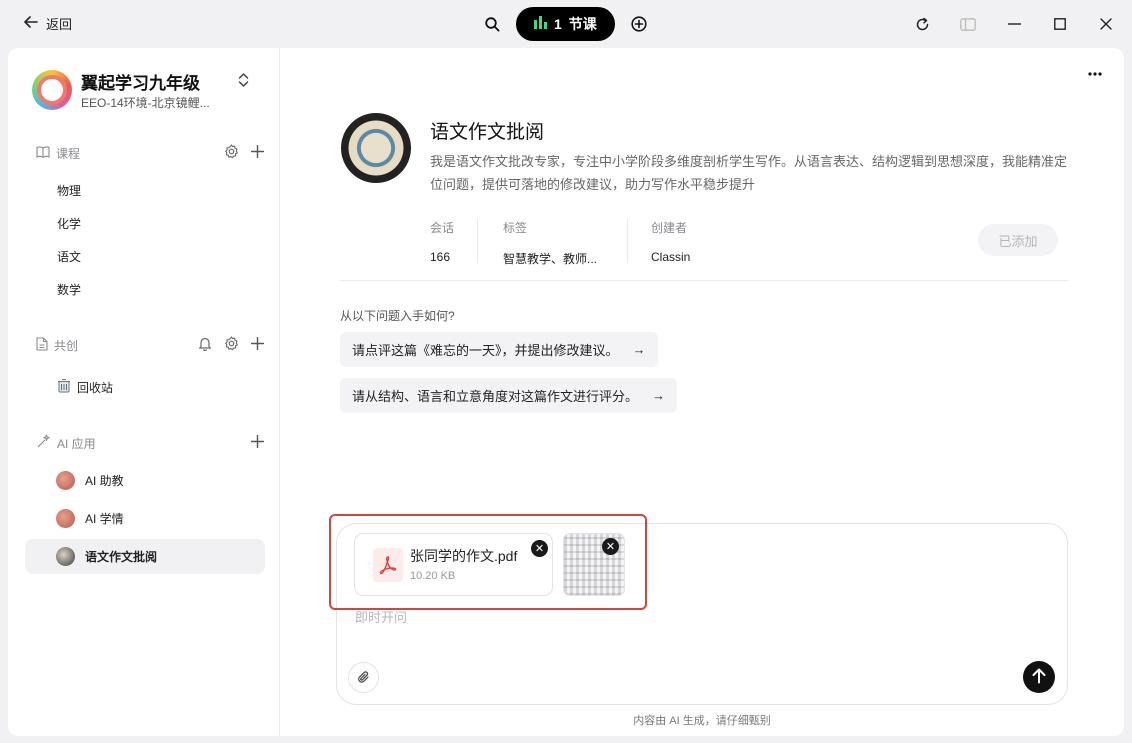 Image resolution: width=1132 pixels, height=743 pixels. I want to click on meta-creator: 创建者 Classin, so click(670, 241).